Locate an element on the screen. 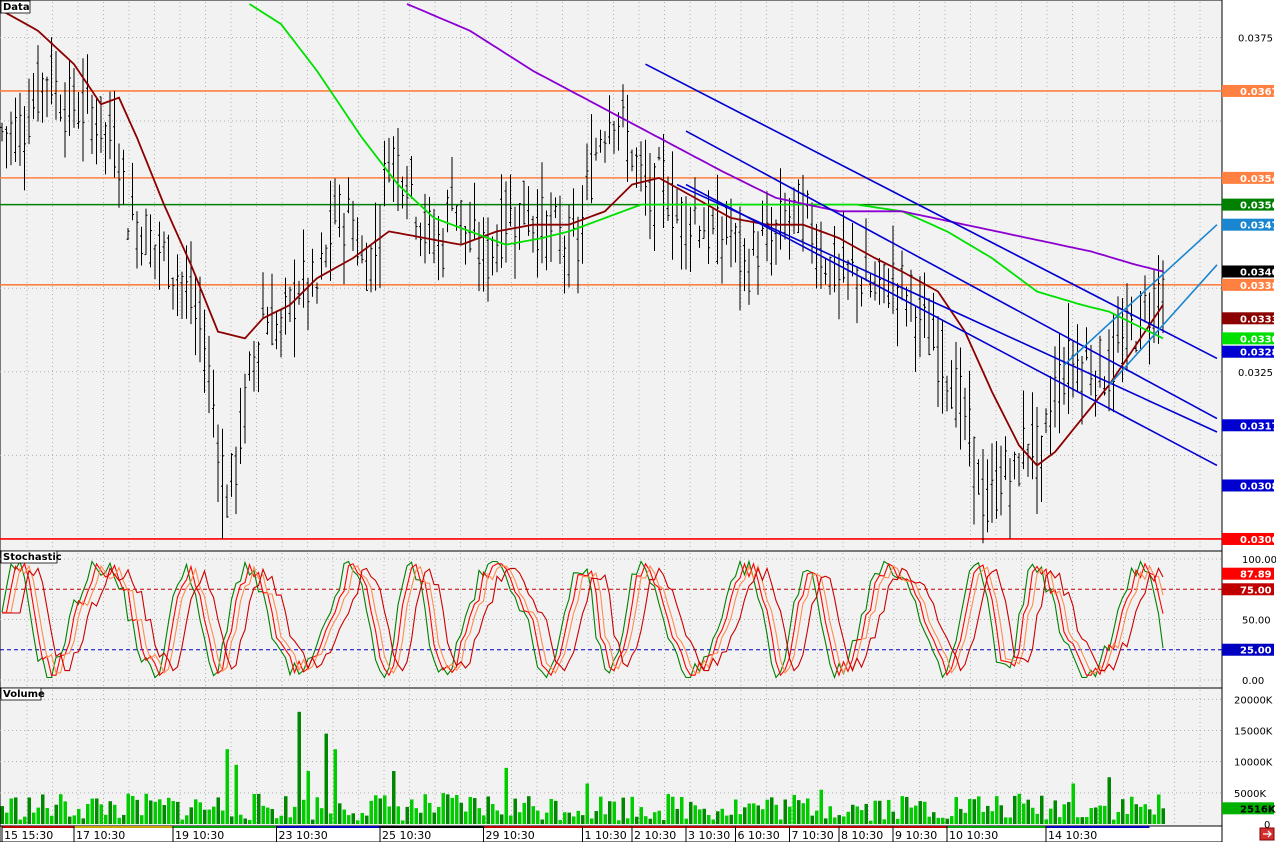  stochastic-axis-label: 100.00 is located at coordinates (1259, 560).